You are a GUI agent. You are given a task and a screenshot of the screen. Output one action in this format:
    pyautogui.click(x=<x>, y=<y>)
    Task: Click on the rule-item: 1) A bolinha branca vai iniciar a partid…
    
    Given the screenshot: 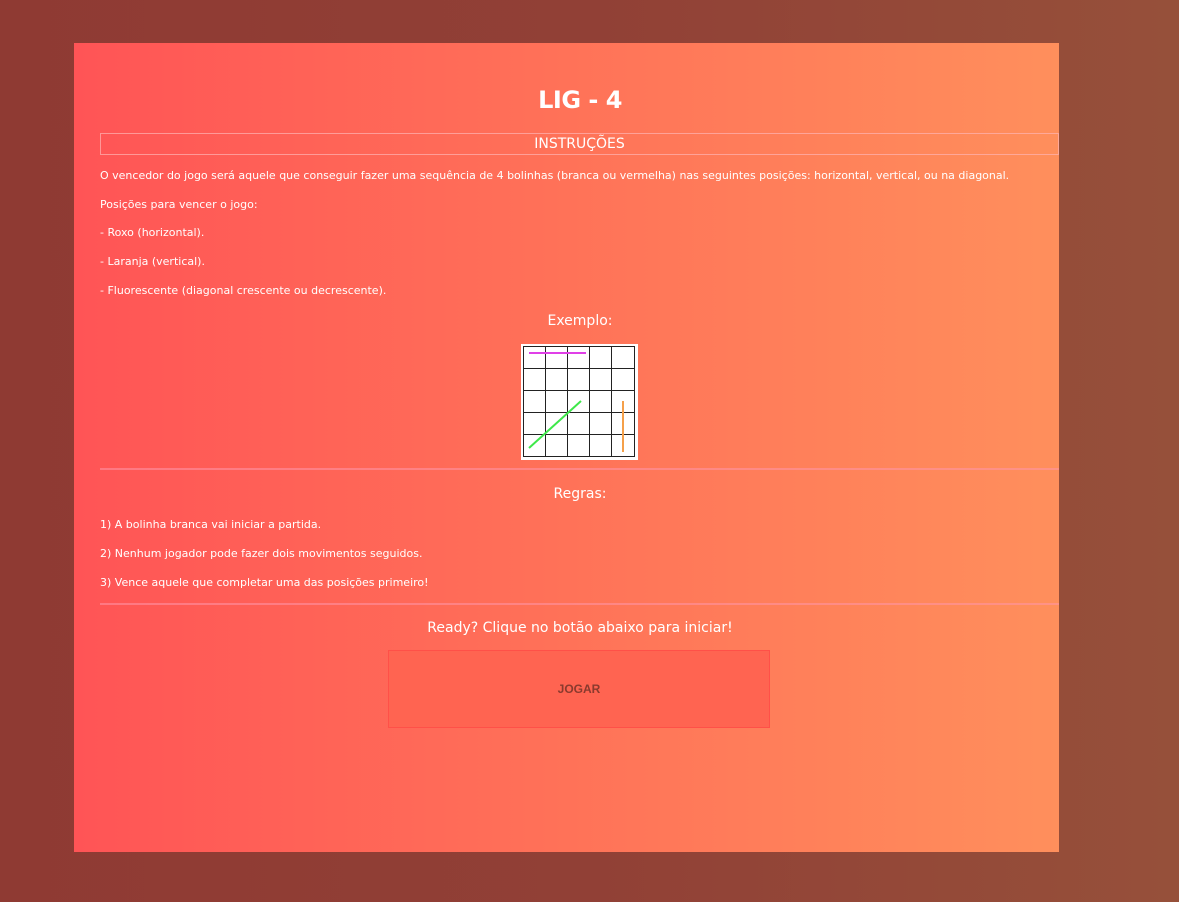 What is the action you would take?
    pyautogui.click(x=211, y=524)
    